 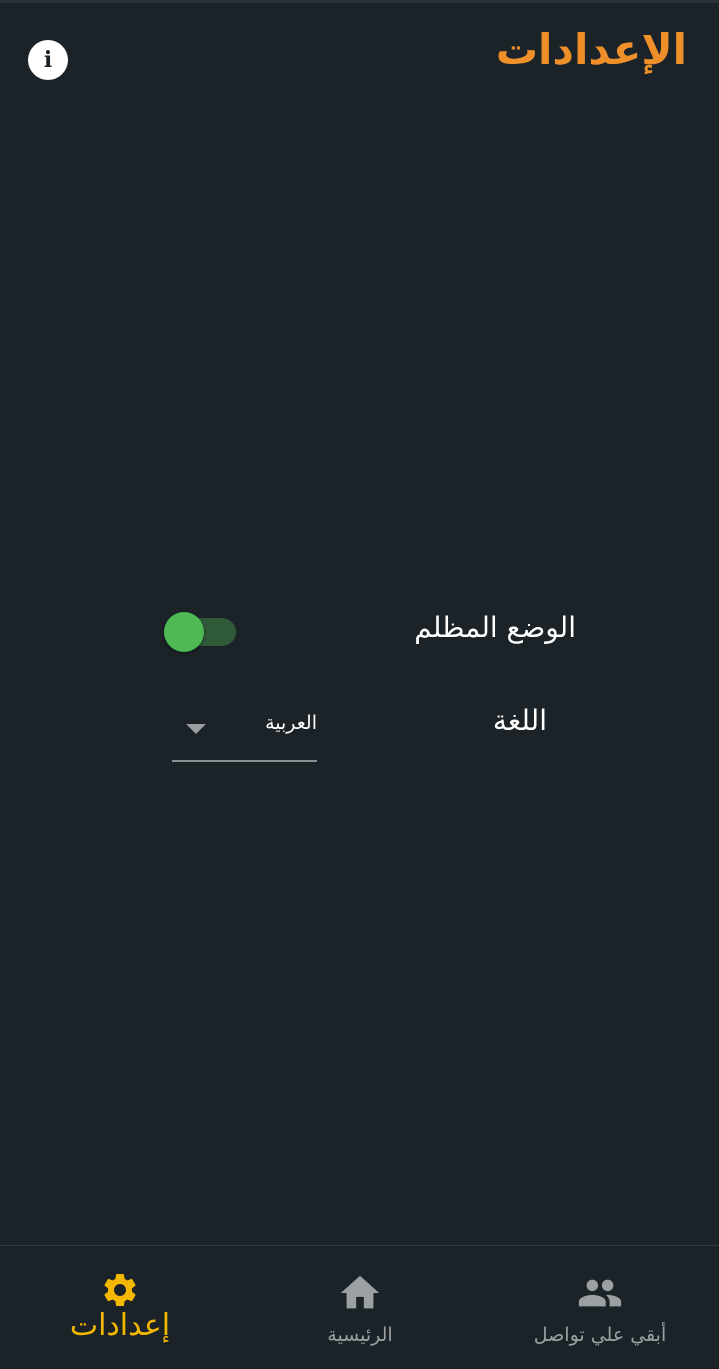 I want to click on nav-item-home-label: الرئيسية, so click(x=360, y=1335).